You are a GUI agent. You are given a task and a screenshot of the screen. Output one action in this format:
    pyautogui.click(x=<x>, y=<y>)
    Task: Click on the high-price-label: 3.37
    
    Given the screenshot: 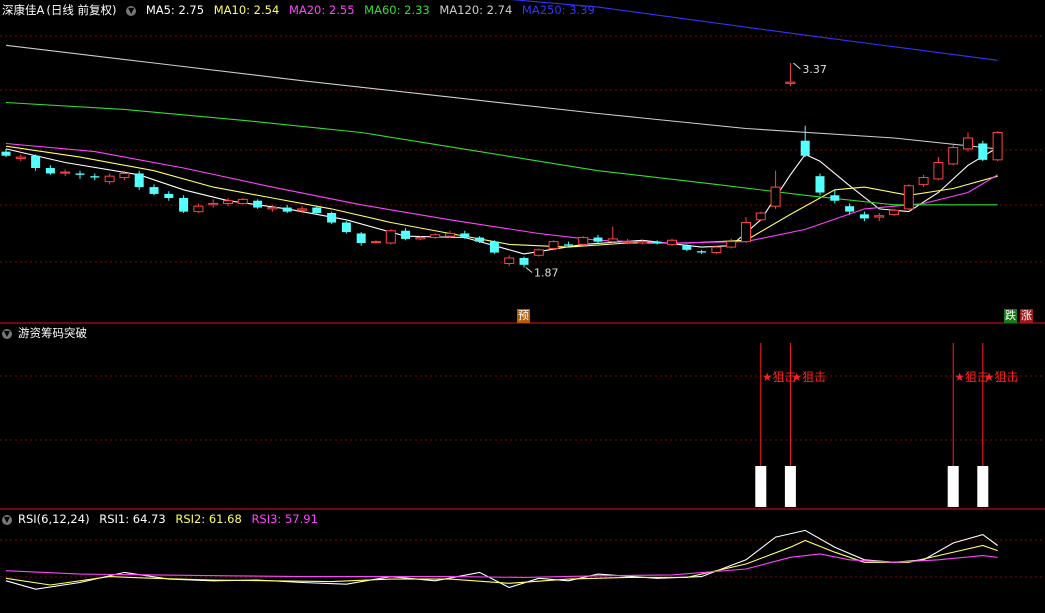 What is the action you would take?
    pyautogui.click(x=814, y=69)
    